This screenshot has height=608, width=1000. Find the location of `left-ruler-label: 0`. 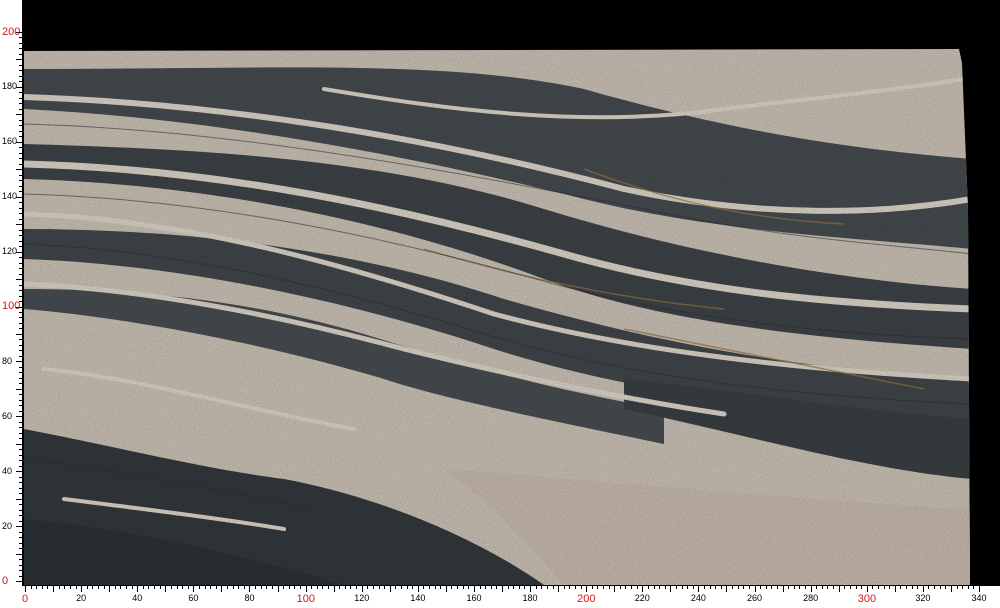

left-ruler-label: 0 is located at coordinates (5, 580).